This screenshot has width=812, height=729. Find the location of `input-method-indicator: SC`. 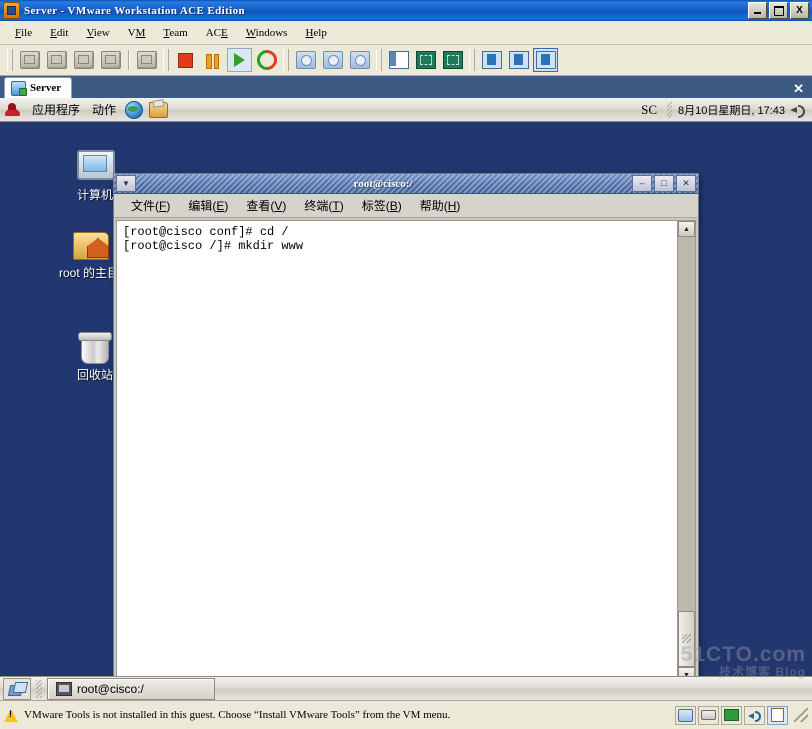

input-method-indicator: SC is located at coordinates (649, 110).